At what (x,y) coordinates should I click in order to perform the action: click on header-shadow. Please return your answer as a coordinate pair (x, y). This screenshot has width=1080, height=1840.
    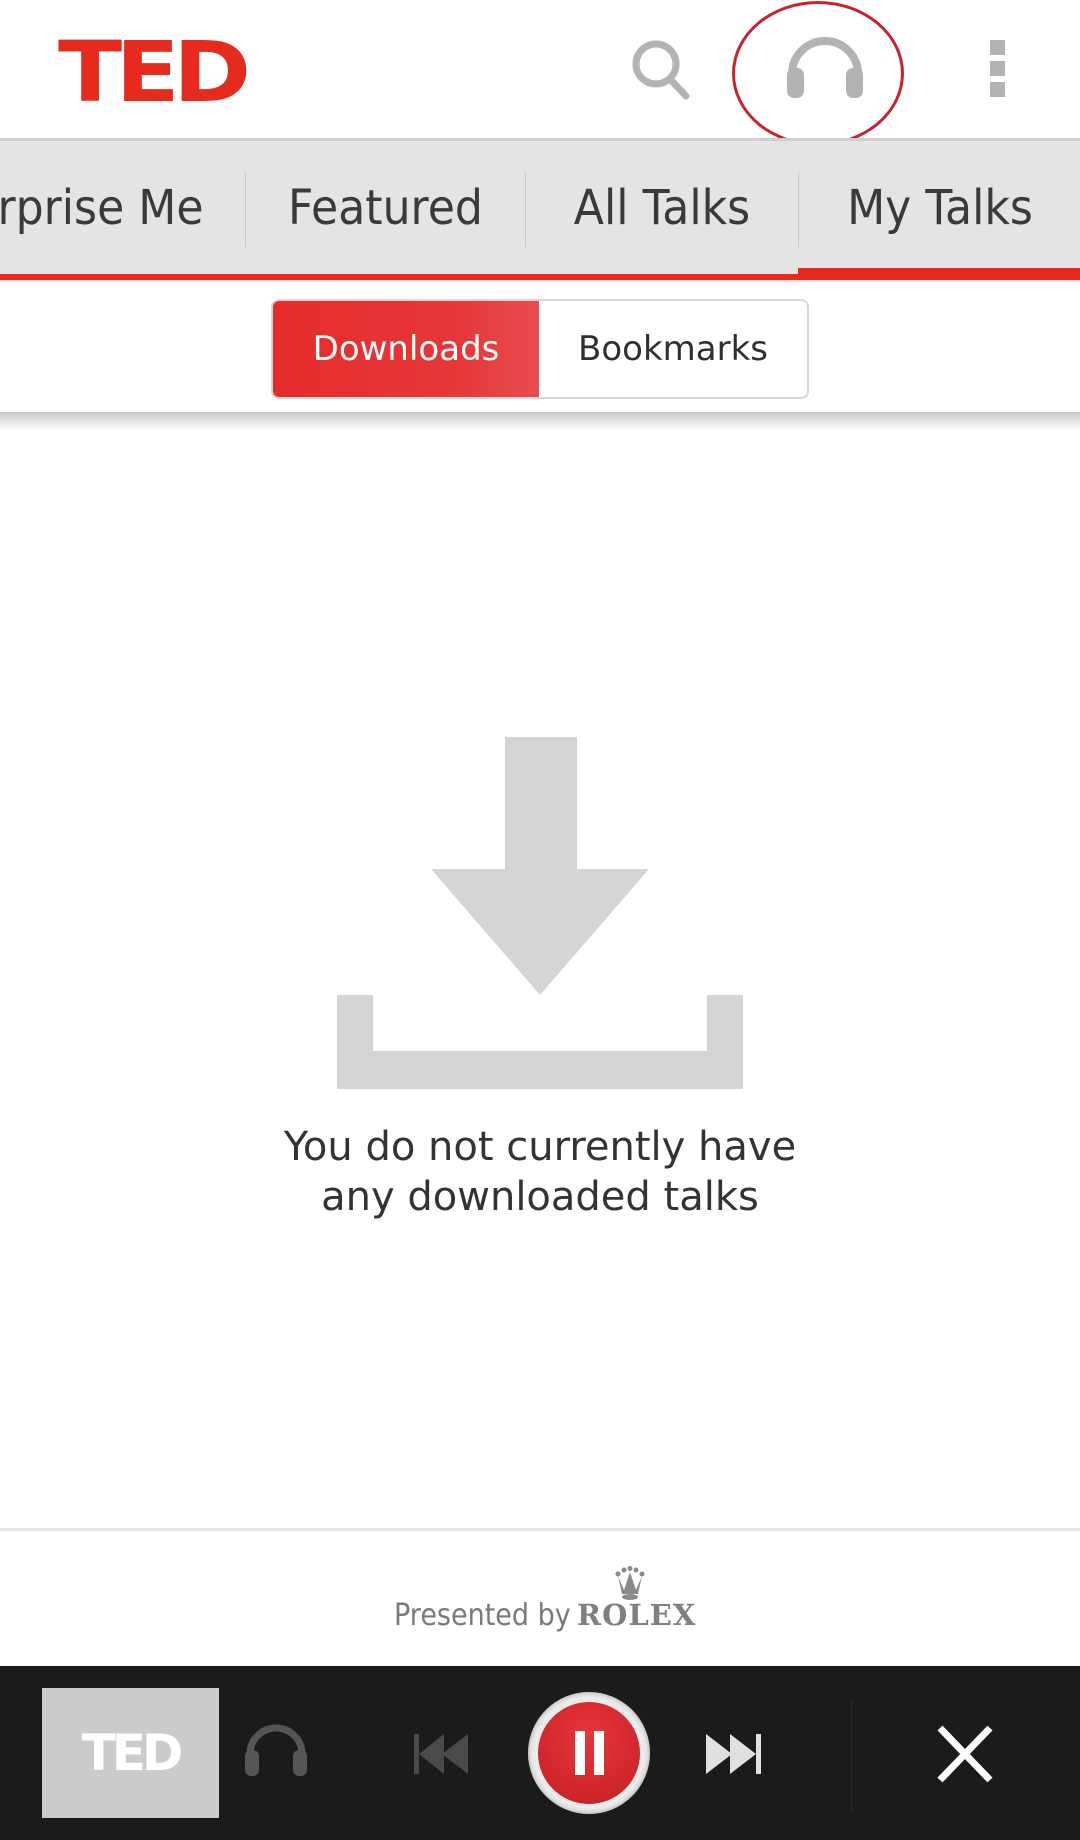
    Looking at the image, I should click on (540, 421).